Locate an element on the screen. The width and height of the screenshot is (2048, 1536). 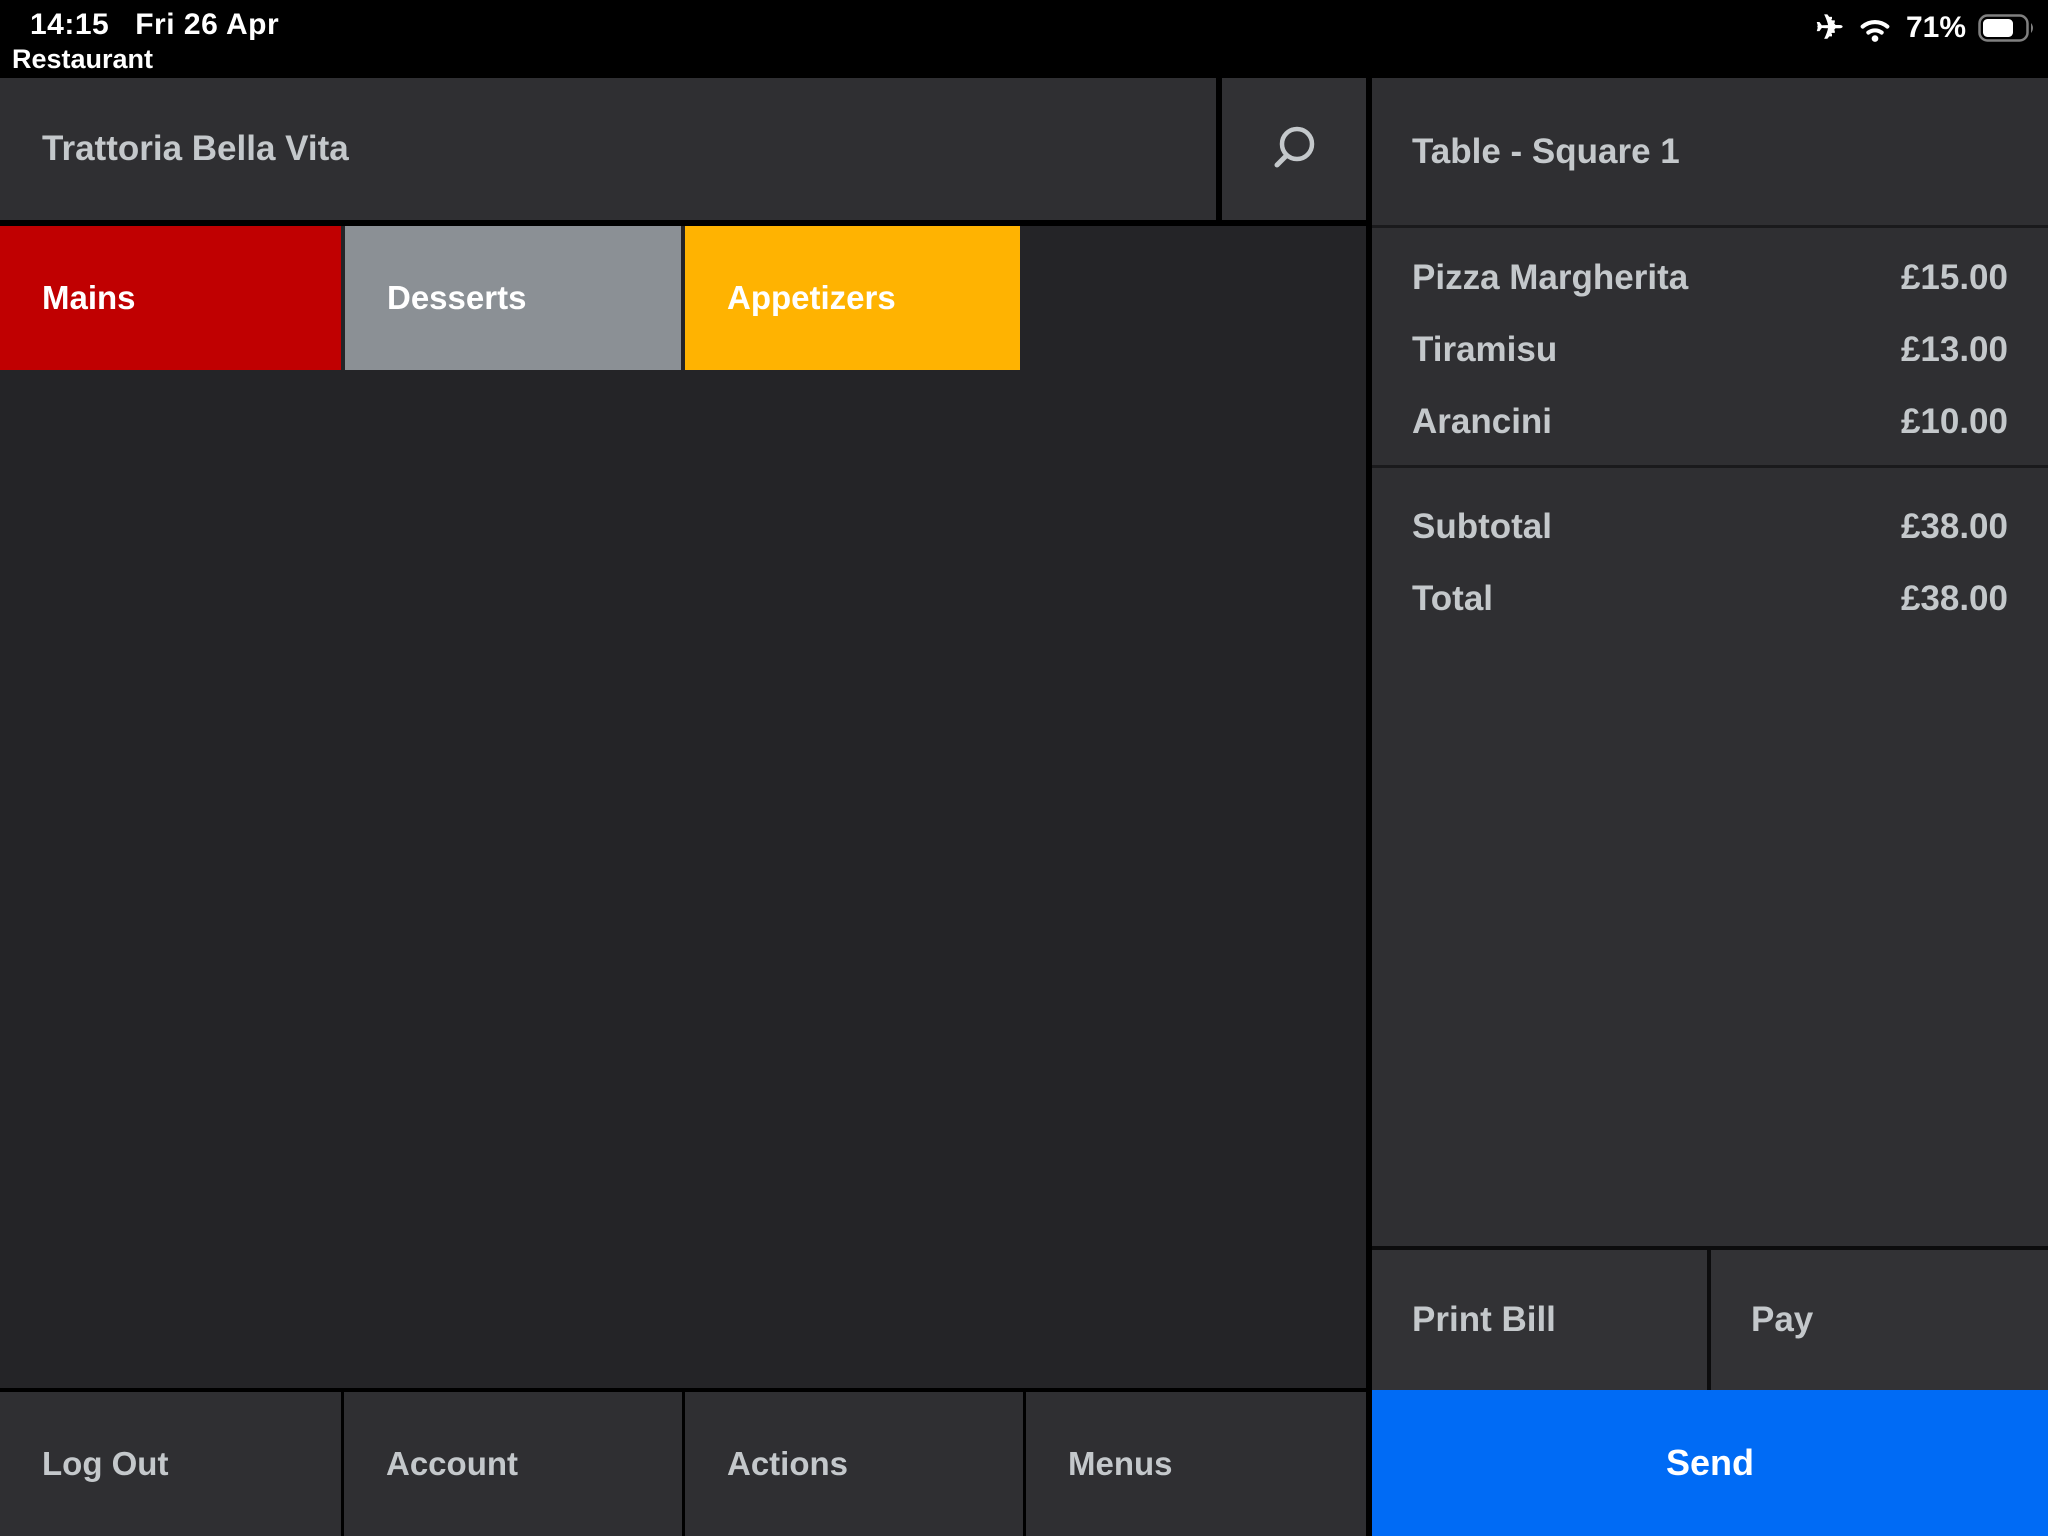
order-item-price: £10.00 is located at coordinates (1954, 421).